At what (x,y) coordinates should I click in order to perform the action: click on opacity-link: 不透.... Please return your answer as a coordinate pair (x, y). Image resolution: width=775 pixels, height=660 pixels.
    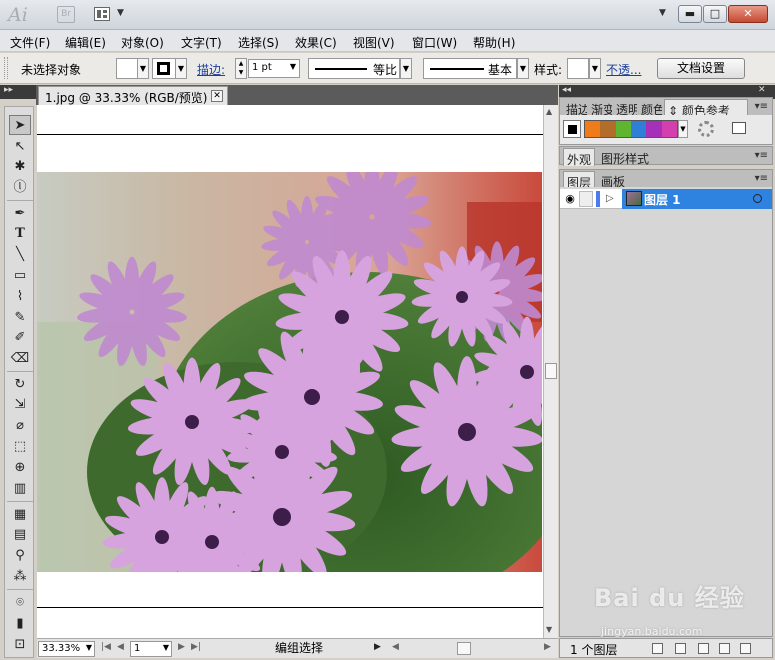
    Looking at the image, I should click on (623, 69).